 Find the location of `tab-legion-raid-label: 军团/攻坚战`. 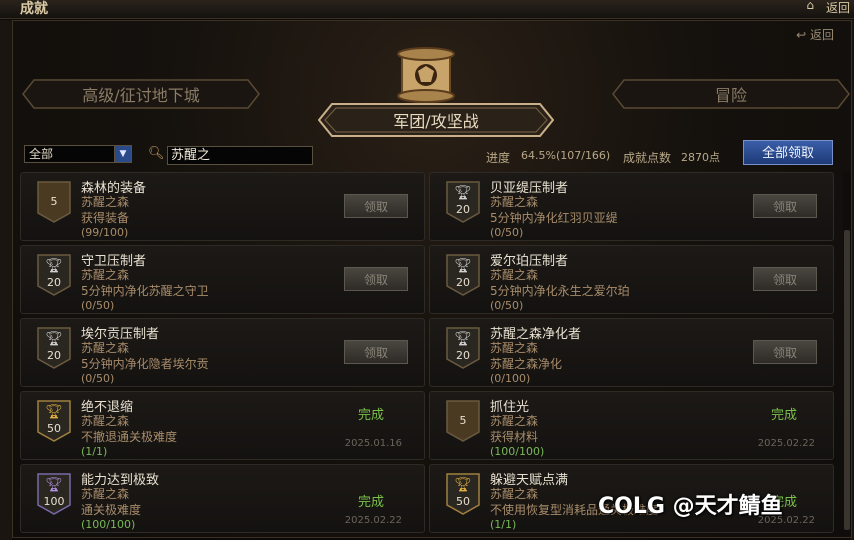

tab-legion-raid-label: 军团/攻坚战 is located at coordinates (436, 121).